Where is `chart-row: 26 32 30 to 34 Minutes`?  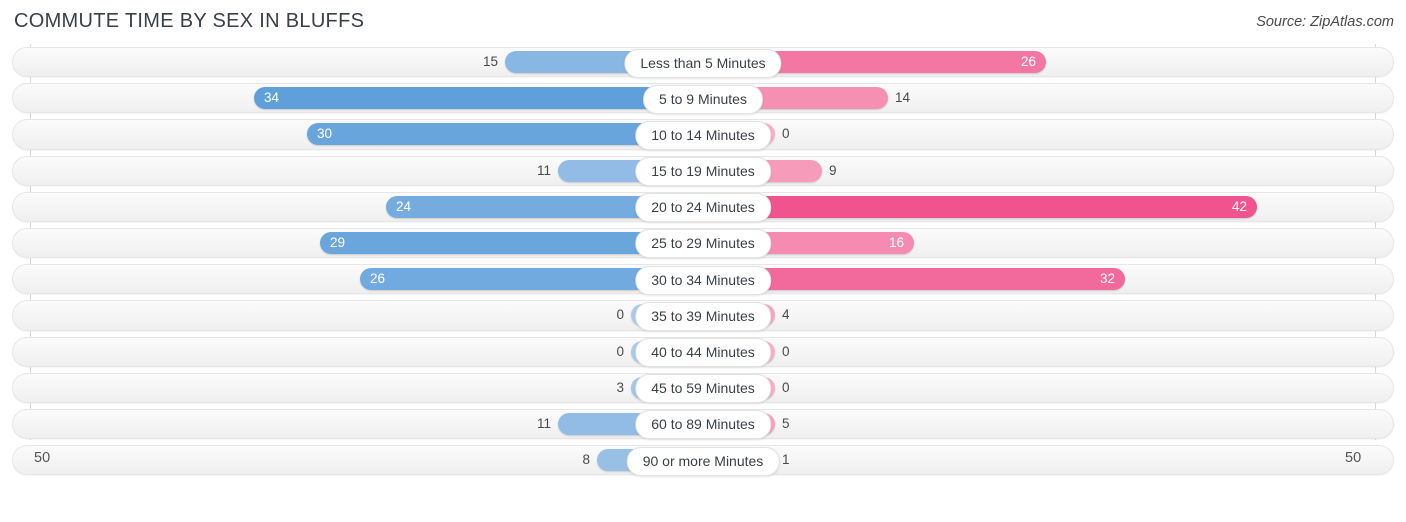 chart-row: 26 32 30 to 34 Minutes is located at coordinates (703, 279).